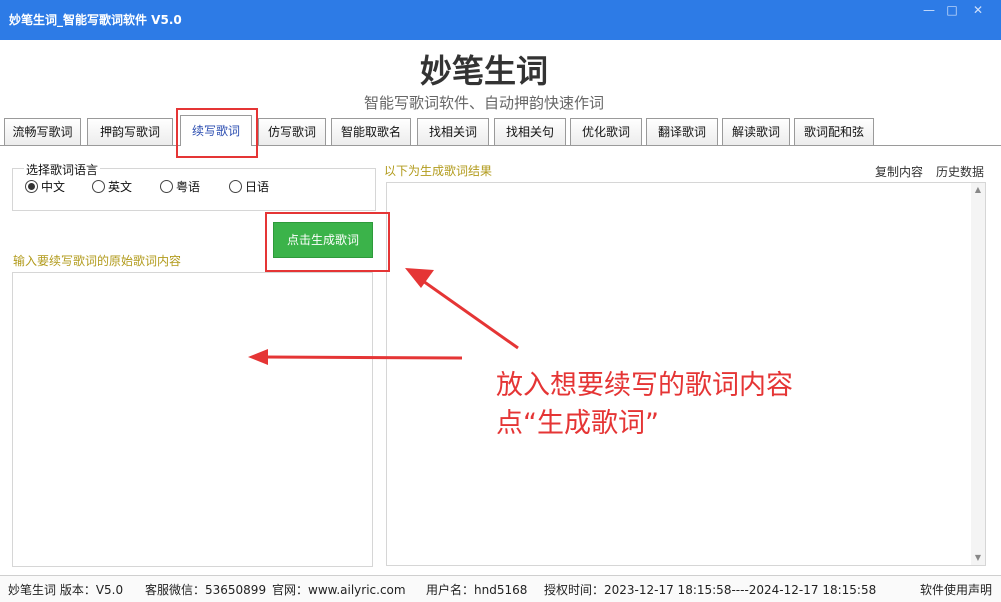 The width and height of the screenshot is (1001, 602). What do you see at coordinates (682, 131) in the screenshot?
I see `tab-translate-lyrics: 翻译歌词` at bounding box center [682, 131].